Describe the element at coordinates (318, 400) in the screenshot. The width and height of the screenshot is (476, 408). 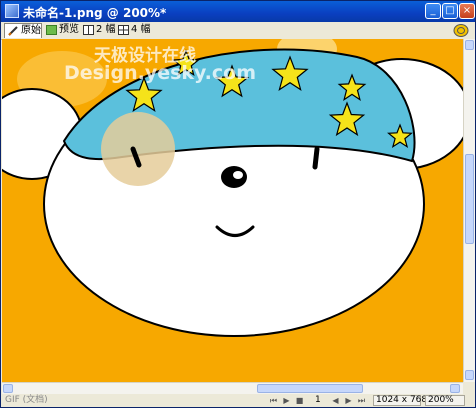
I see `page-number: 1` at that location.